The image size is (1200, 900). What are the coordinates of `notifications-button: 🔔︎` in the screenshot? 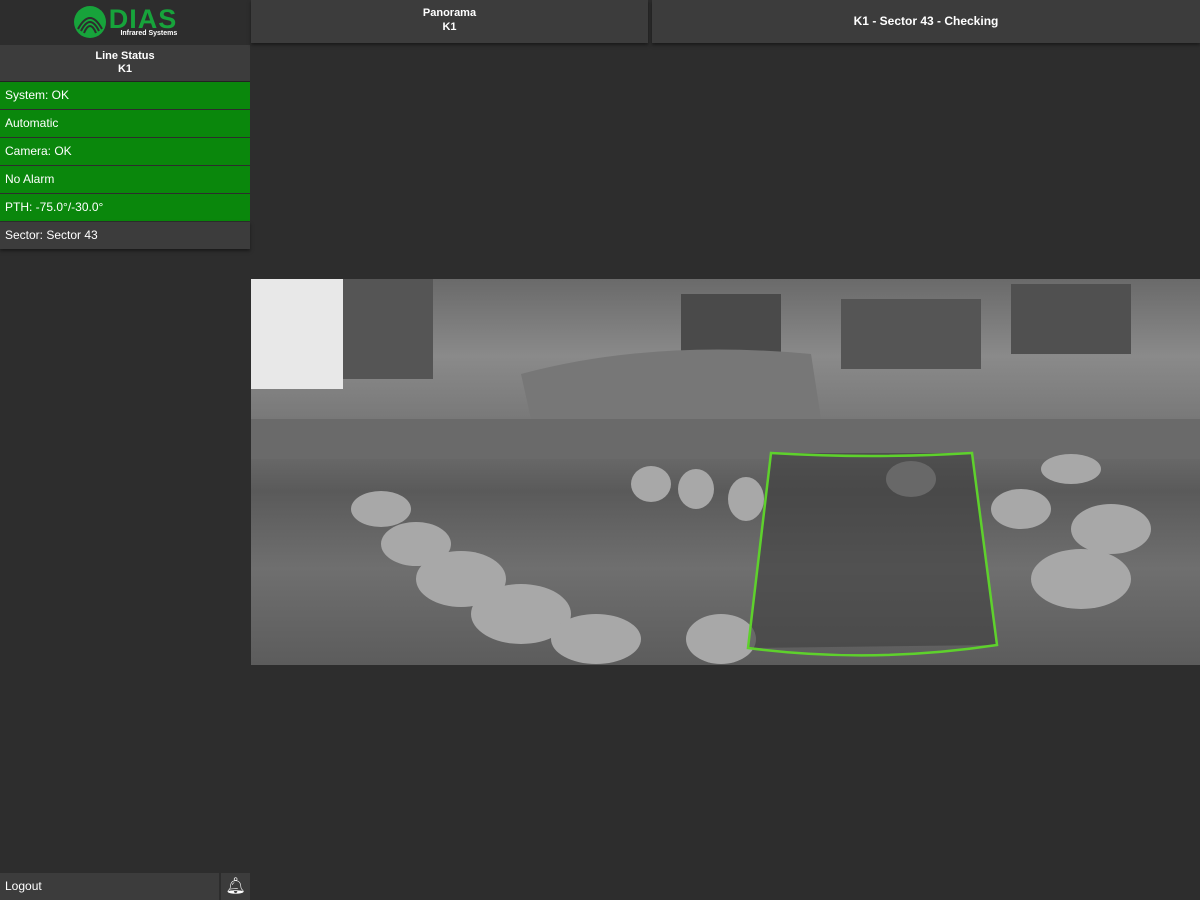 It's located at (235, 886).